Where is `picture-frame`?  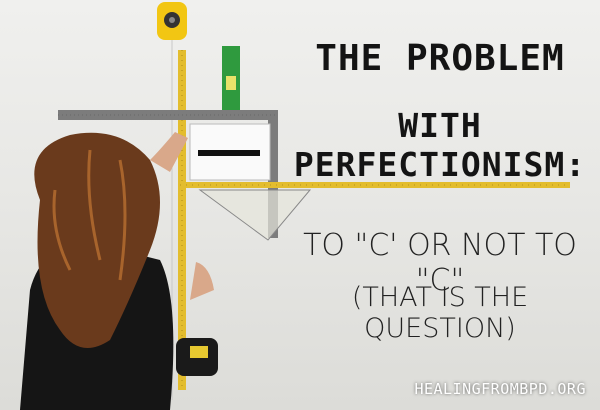
picture-frame is located at coordinates (230, 152).